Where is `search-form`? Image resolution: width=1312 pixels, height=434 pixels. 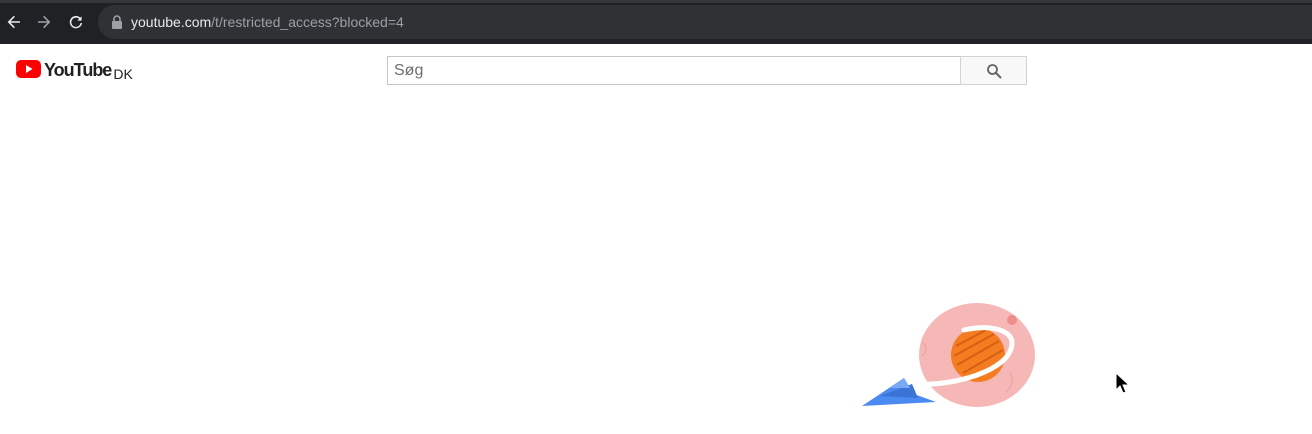 search-form is located at coordinates (707, 70).